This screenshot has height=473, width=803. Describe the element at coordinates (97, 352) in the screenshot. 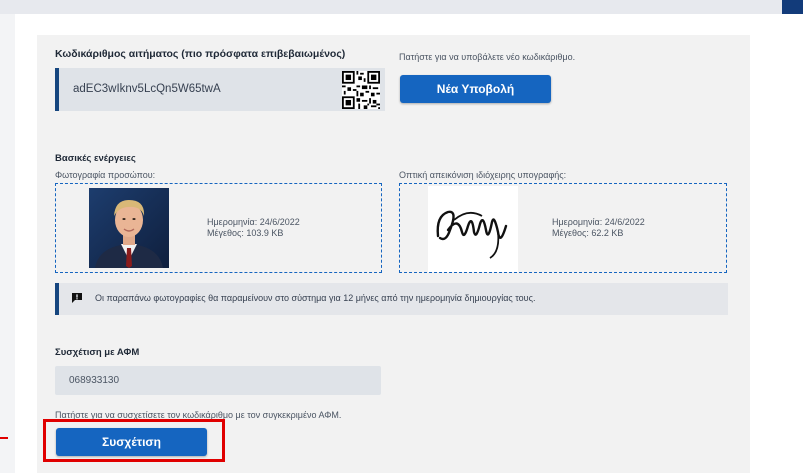

I see `afm-heading: Συσχέτιση με ΑΦΜ` at that location.